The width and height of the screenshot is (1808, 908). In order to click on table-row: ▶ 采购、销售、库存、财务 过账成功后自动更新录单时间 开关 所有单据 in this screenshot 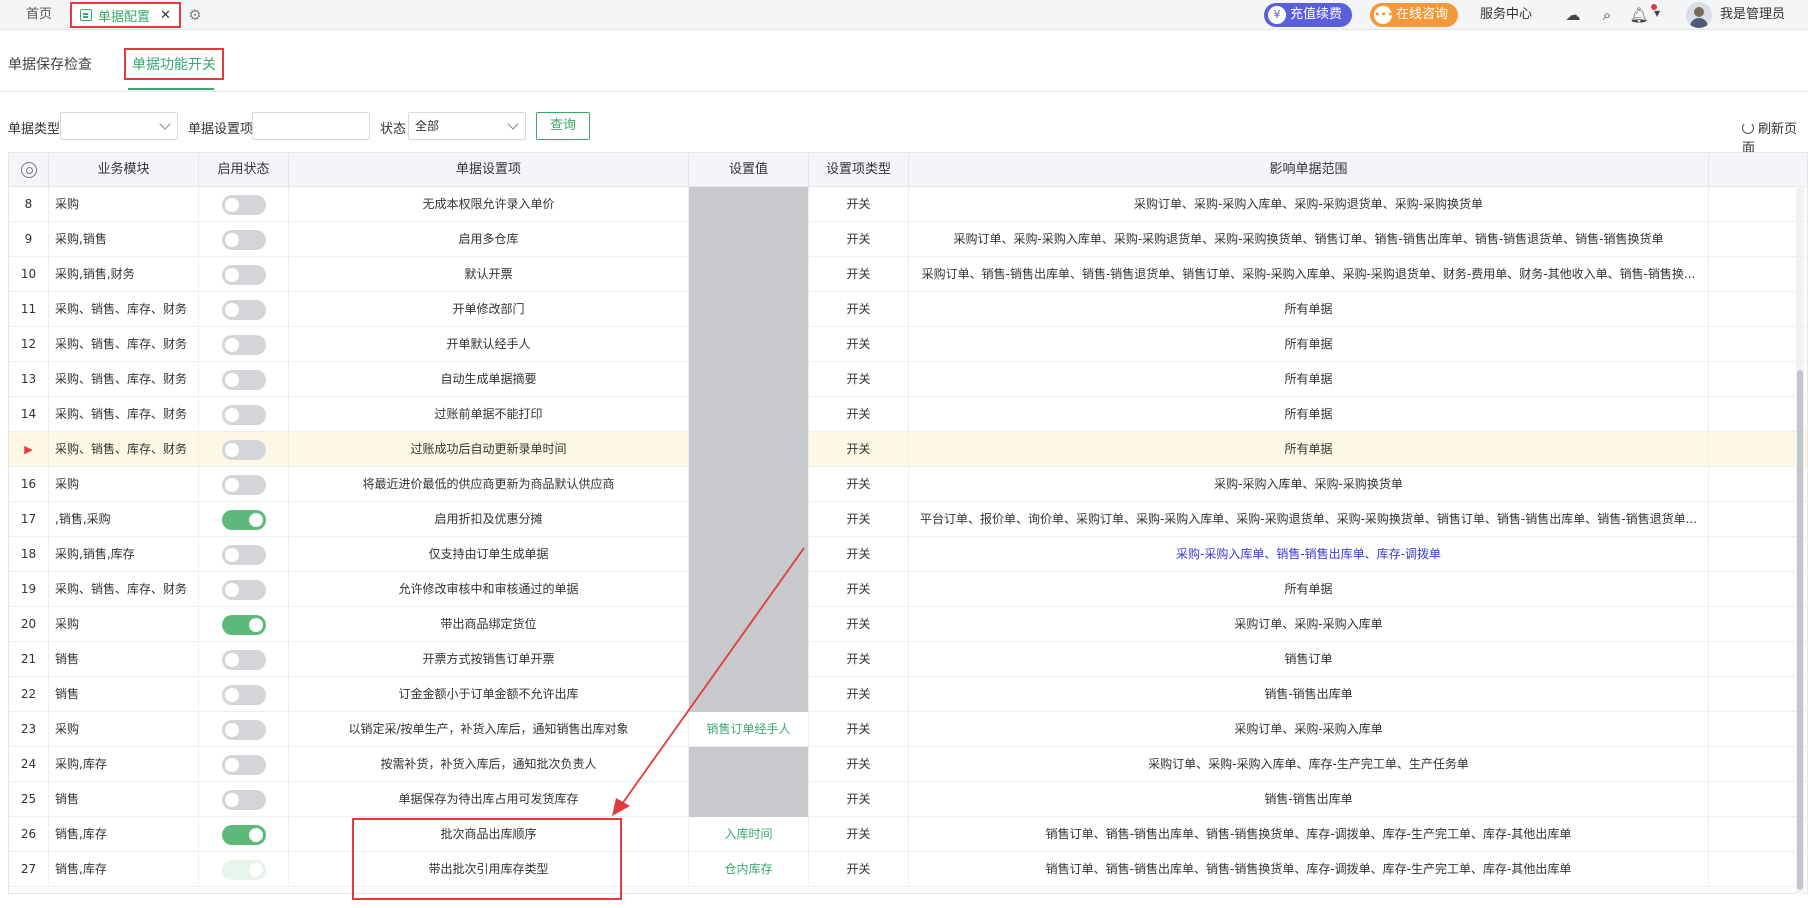, I will do `click(908, 449)`.